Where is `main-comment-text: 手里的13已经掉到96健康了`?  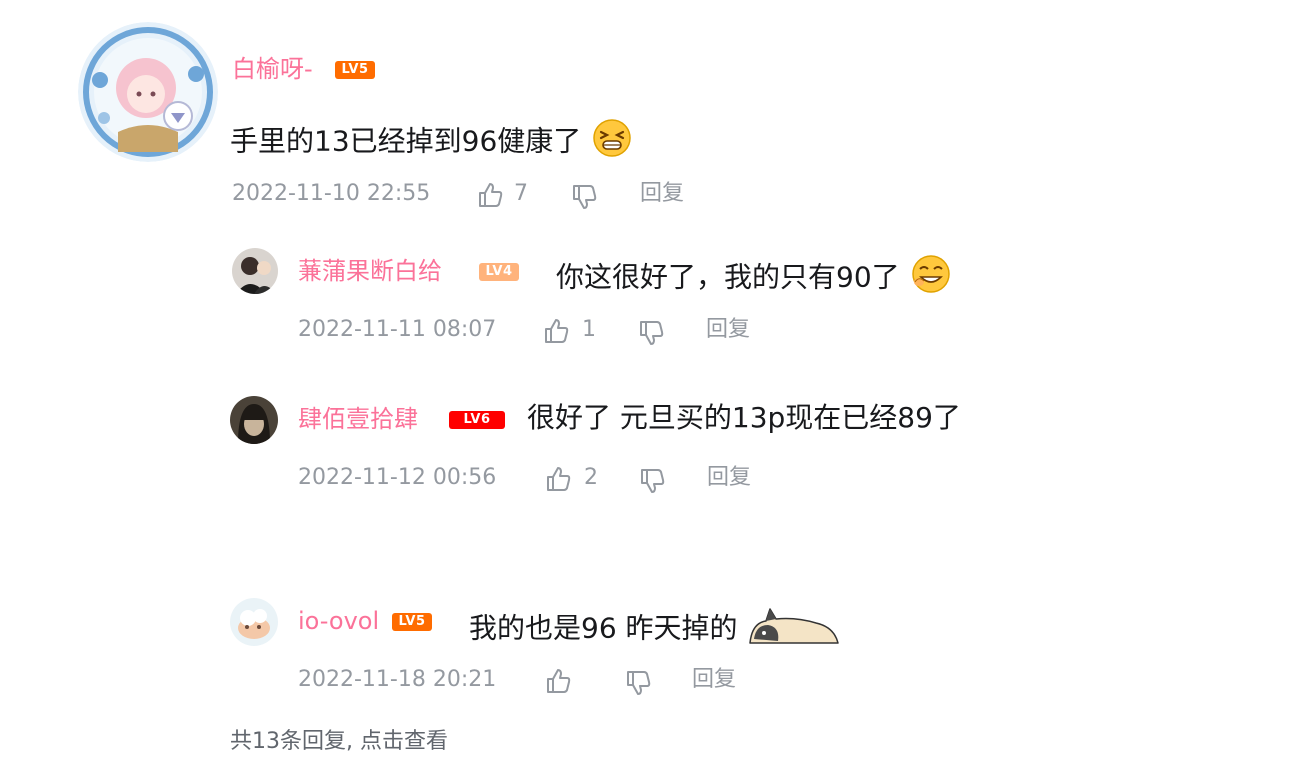 main-comment-text: 手里的13已经掉到96健康了 is located at coordinates (431, 142).